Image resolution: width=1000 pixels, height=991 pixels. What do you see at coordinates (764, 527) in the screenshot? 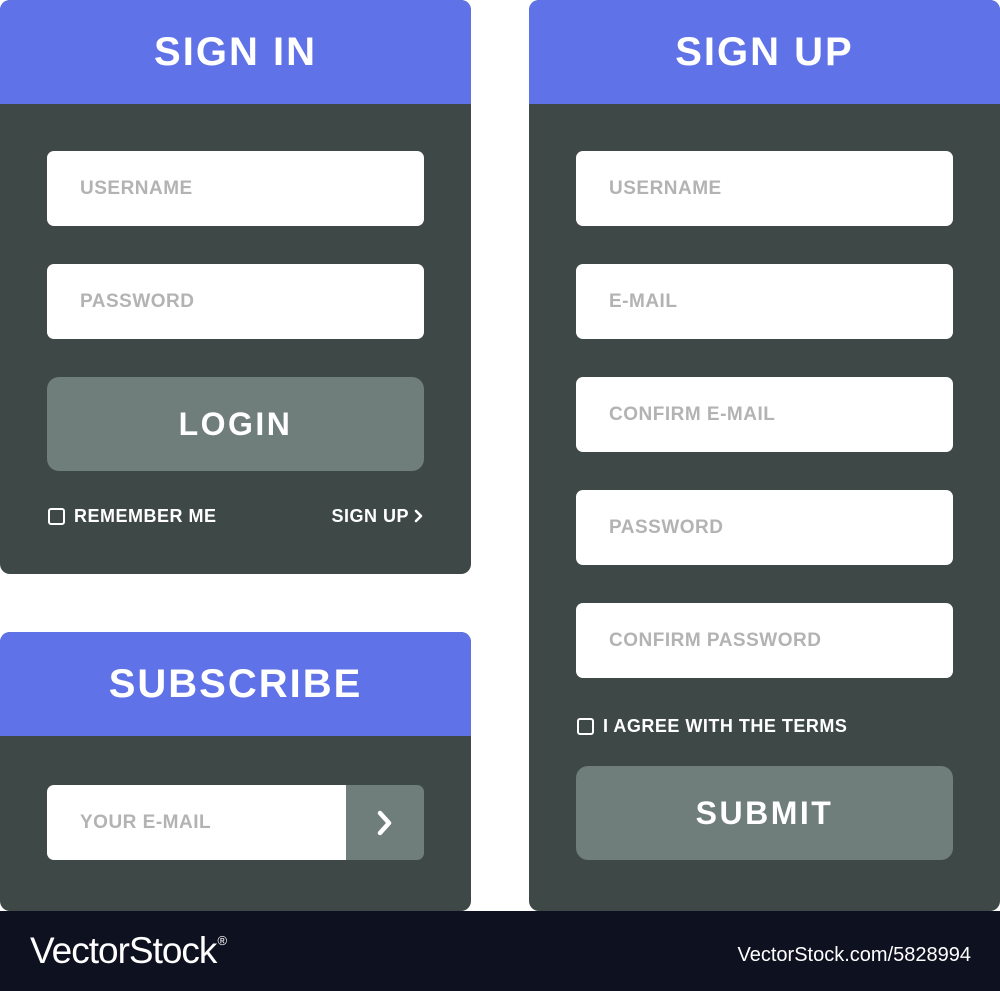
I see `signup-password-field: PASSWORD` at bounding box center [764, 527].